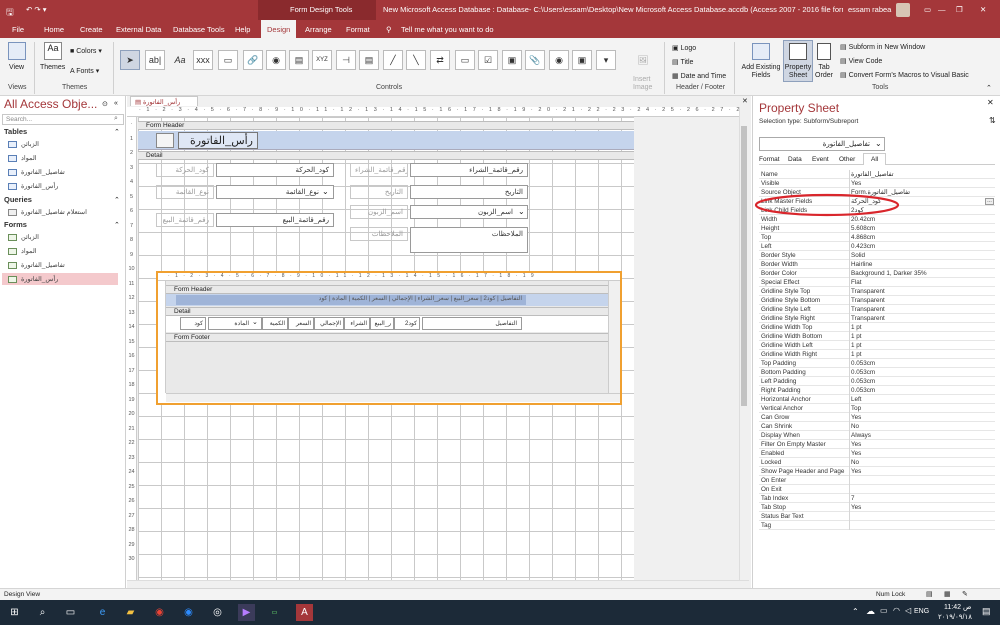  Describe the element at coordinates (275, 192) in the screenshot. I see `naw-qaima-combo: نوع_القائمة` at that location.